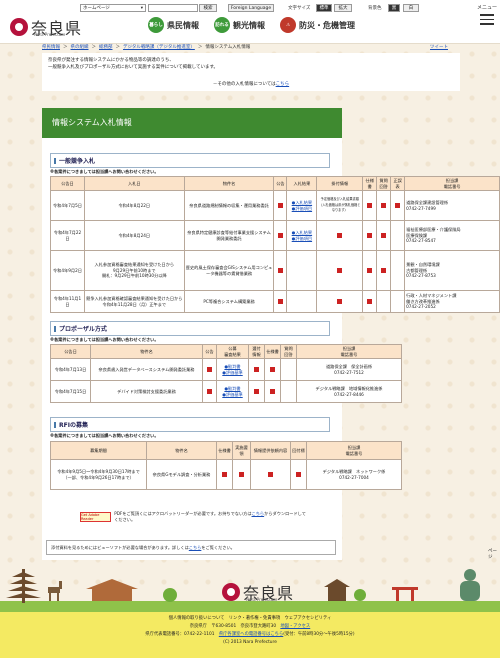  Describe the element at coordinates (80, 47) in the screenshot. I see `breadcrumb-link: 県の組織` at that location.